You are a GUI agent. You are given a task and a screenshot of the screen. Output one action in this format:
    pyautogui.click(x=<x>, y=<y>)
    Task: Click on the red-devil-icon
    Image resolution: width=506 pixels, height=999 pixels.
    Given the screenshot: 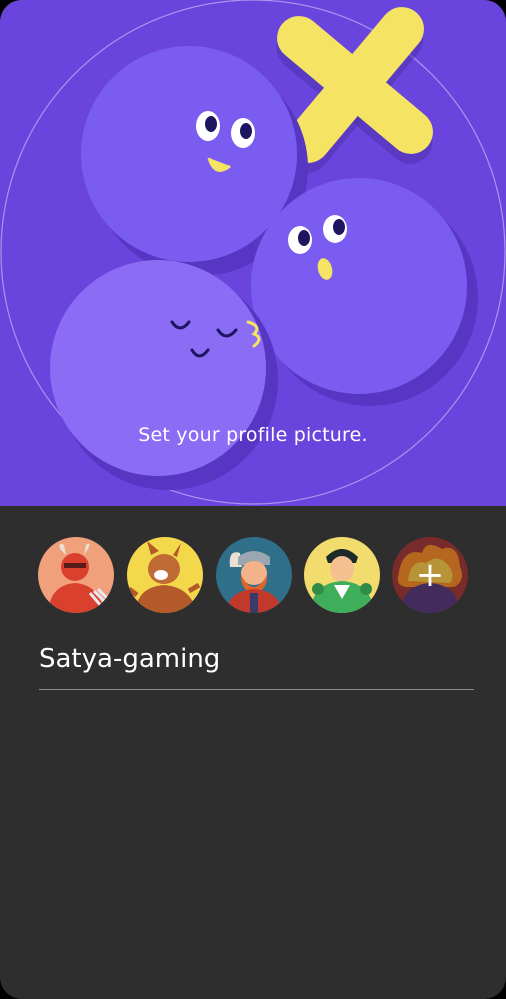 What is the action you would take?
    pyautogui.click(x=76, y=575)
    